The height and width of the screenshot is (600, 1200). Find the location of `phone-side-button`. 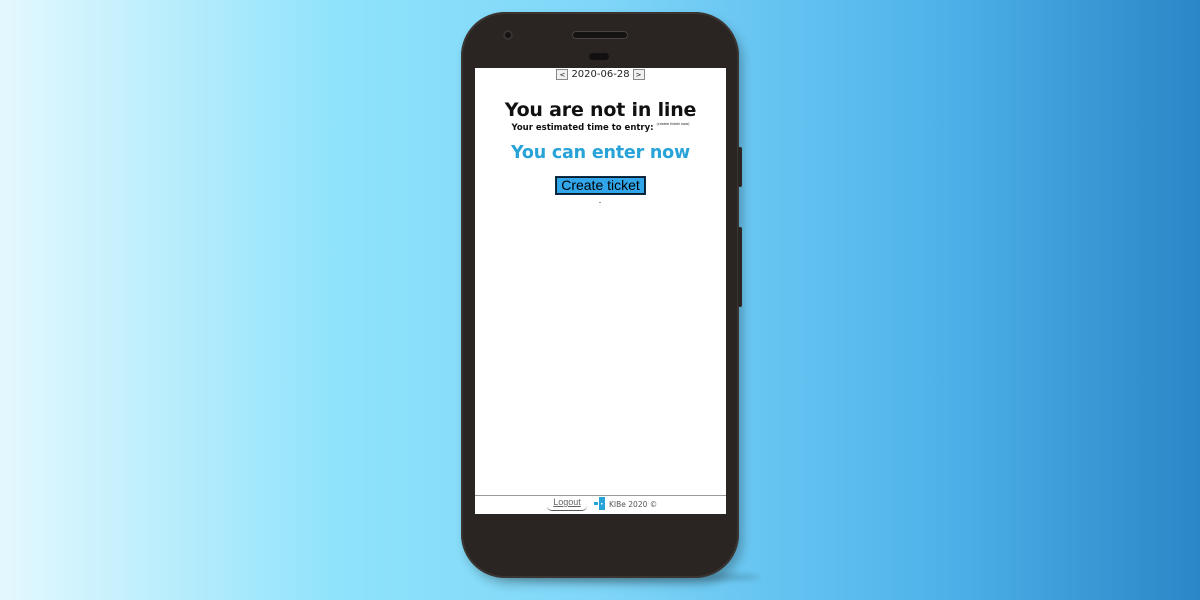

phone-side-button is located at coordinates (740, 167).